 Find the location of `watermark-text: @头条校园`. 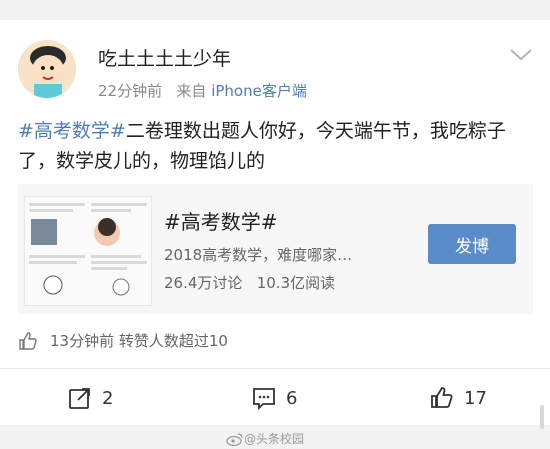

watermark-text: @头条校园 is located at coordinates (274, 439).